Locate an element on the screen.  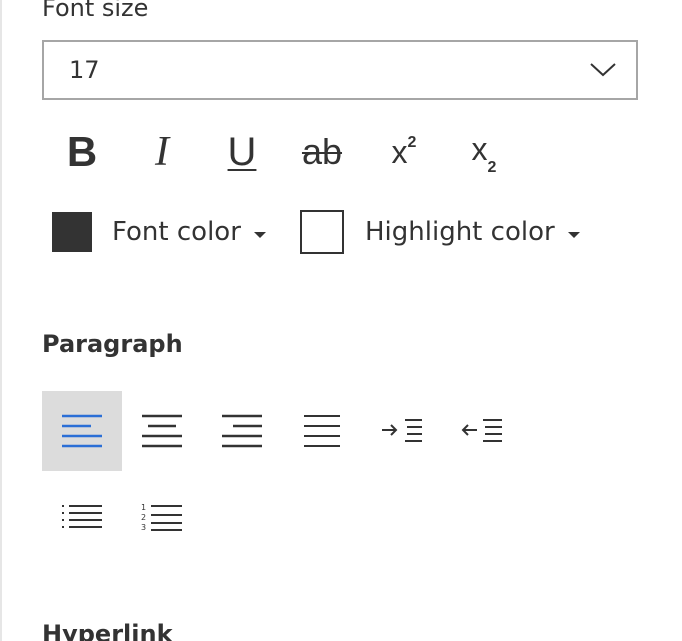
superscript-button: x2 is located at coordinates (404, 152).